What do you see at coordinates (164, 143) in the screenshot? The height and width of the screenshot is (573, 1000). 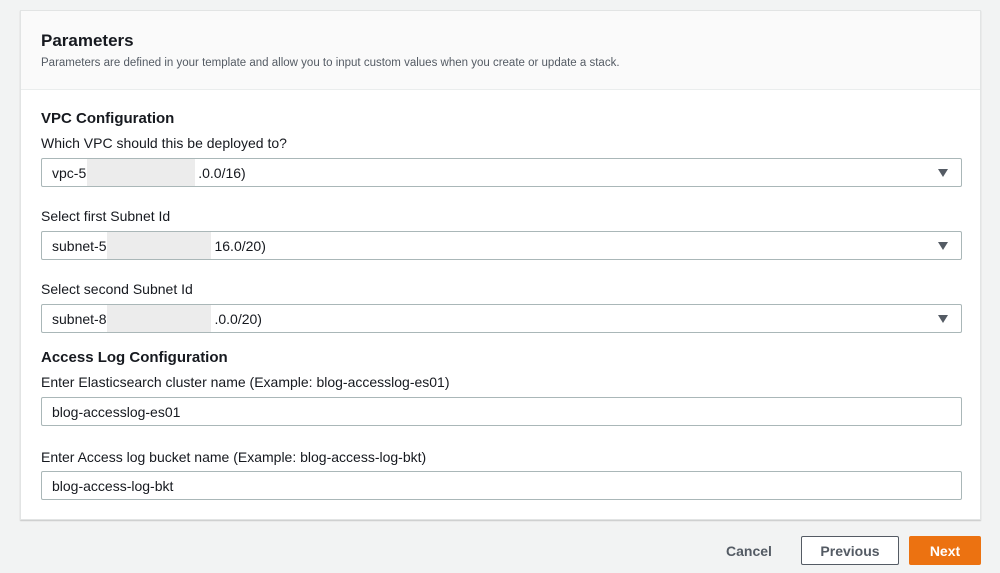 I see `vpc-label: Which VPC should this be deployed to?` at bounding box center [164, 143].